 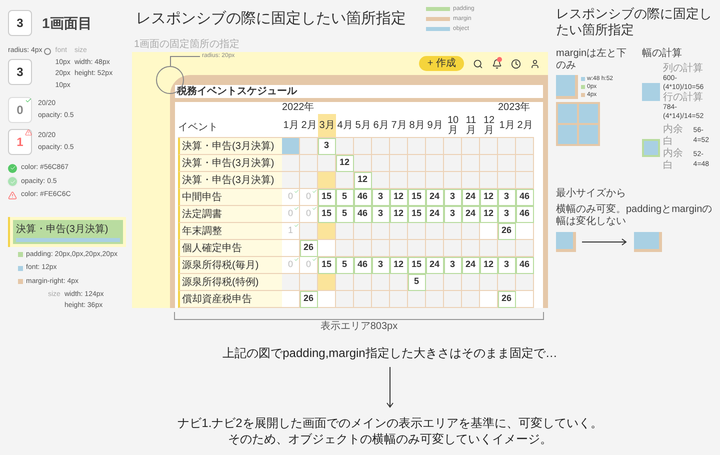 I want to click on caption-text: 1画面の固定箇所の指定, so click(x=186, y=45).